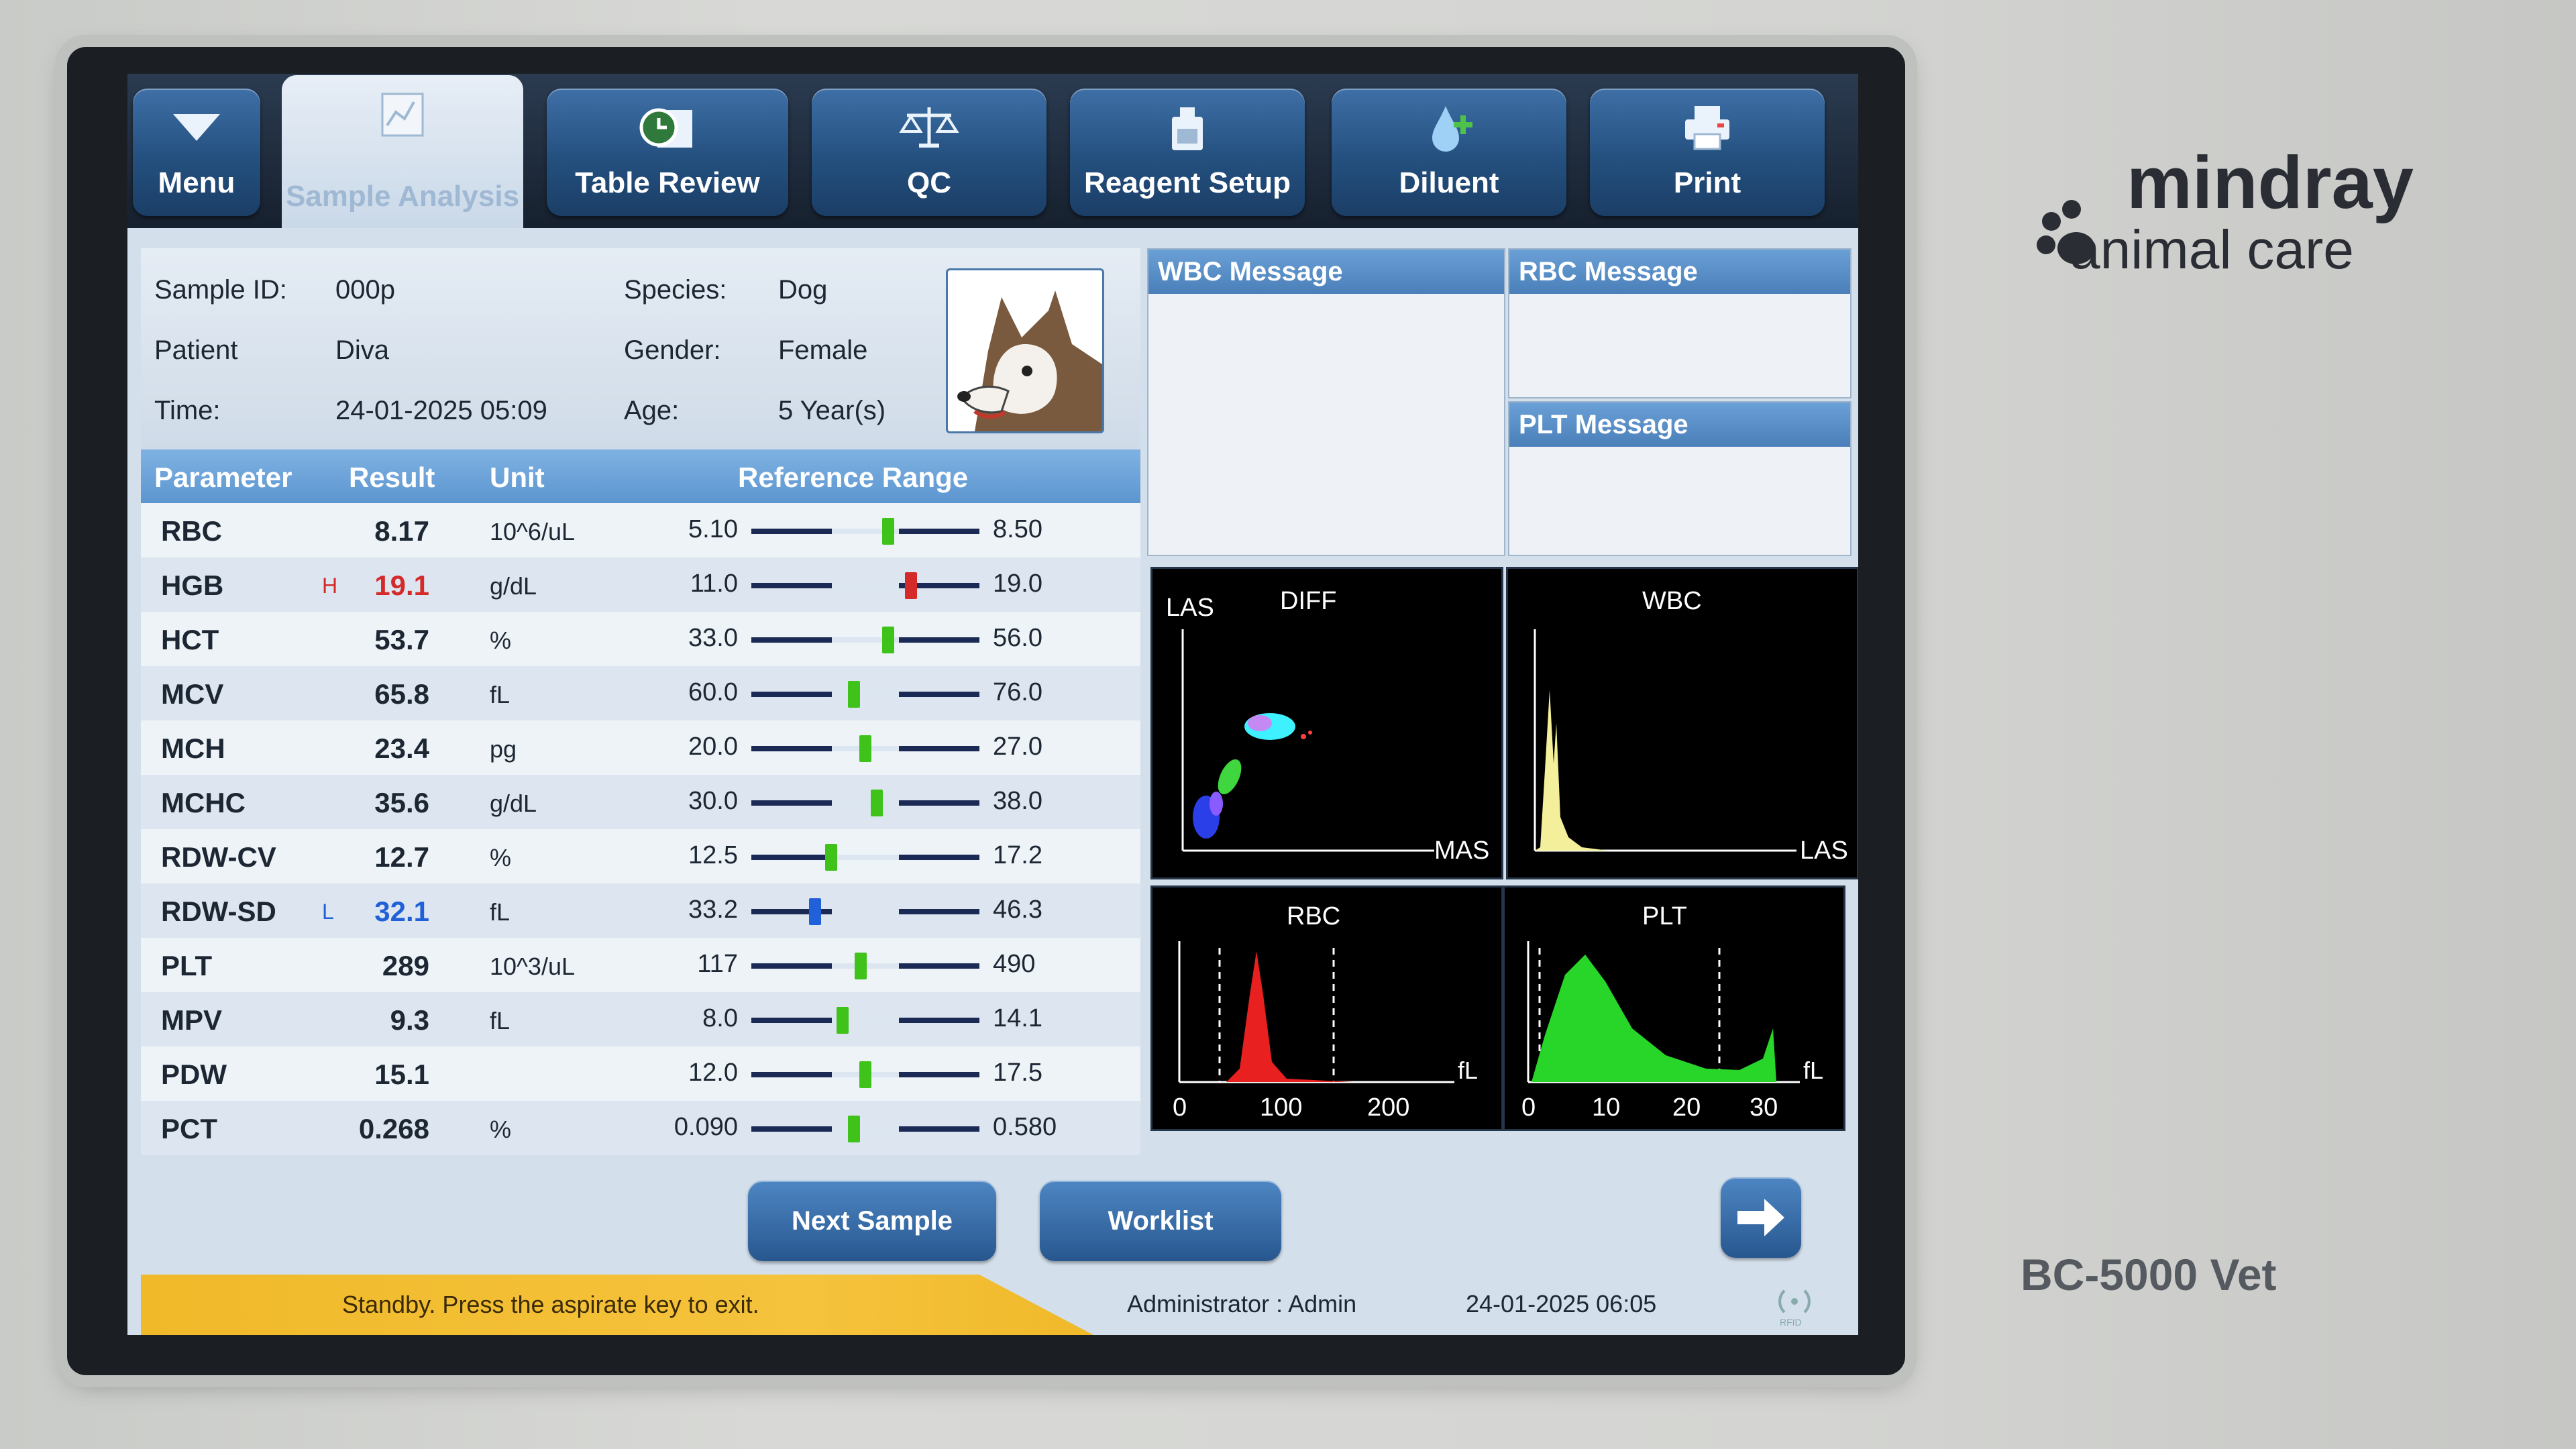  Describe the element at coordinates (1672, 601) in the screenshot. I see `wbc-title: WBC` at that location.